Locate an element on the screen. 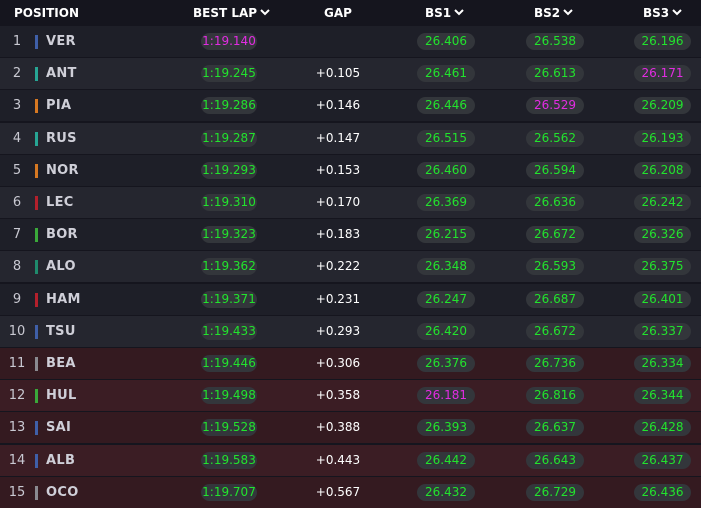  bs1-time: 26.247 is located at coordinates (446, 299).